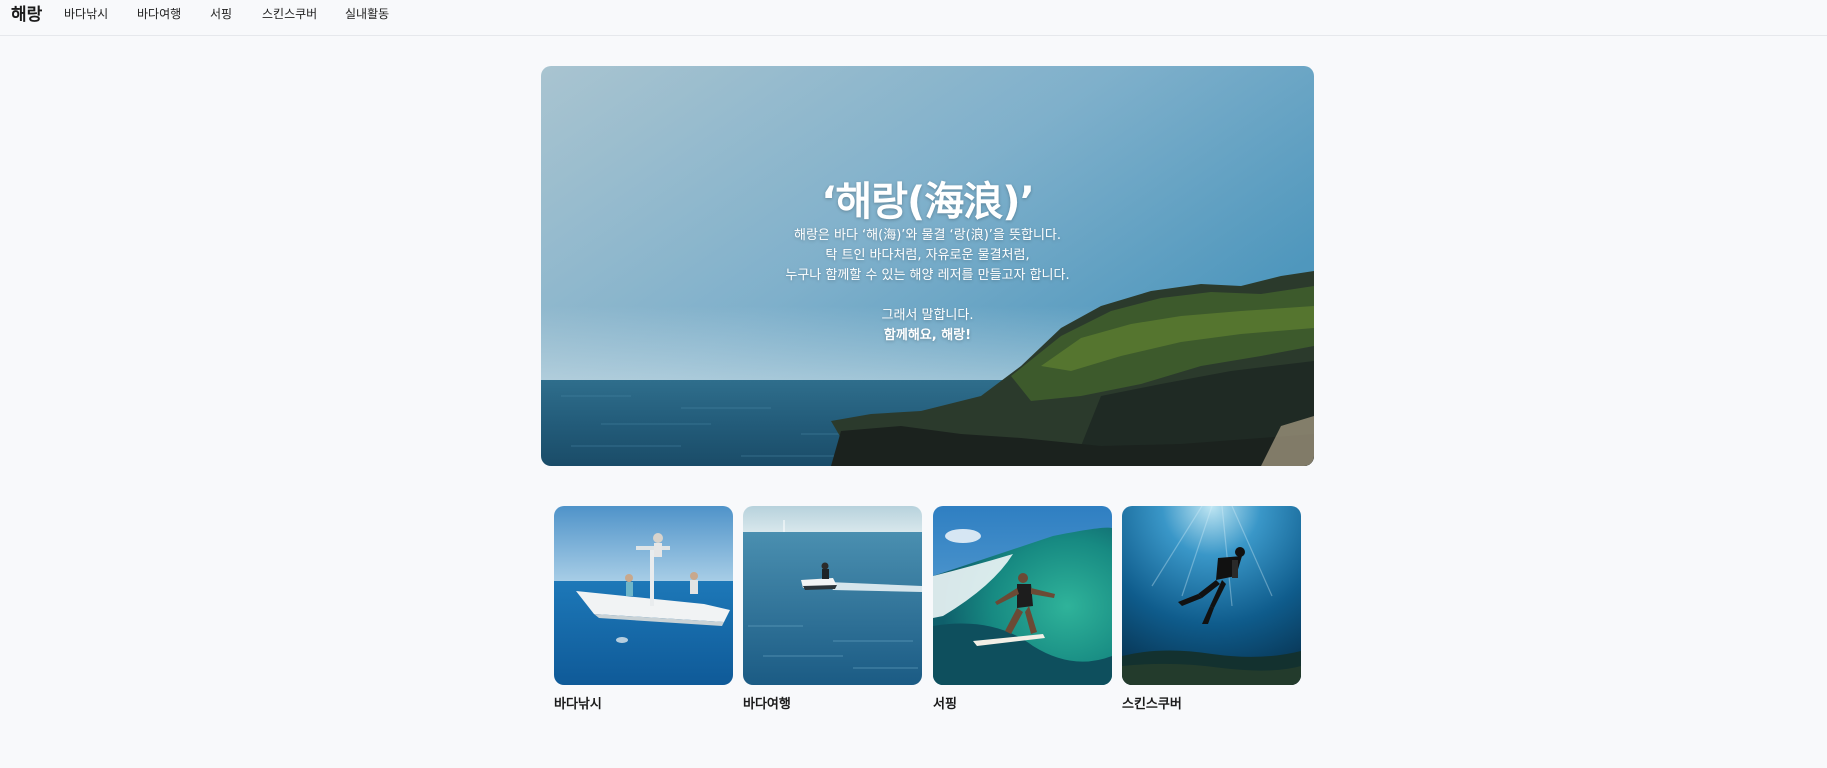 The image size is (1827, 768). What do you see at coordinates (913, 18) in the screenshot?
I see `top-navigation: 해랑 바다낚시 바다여행 서핑 스킨스쿠버 실내활동` at bounding box center [913, 18].